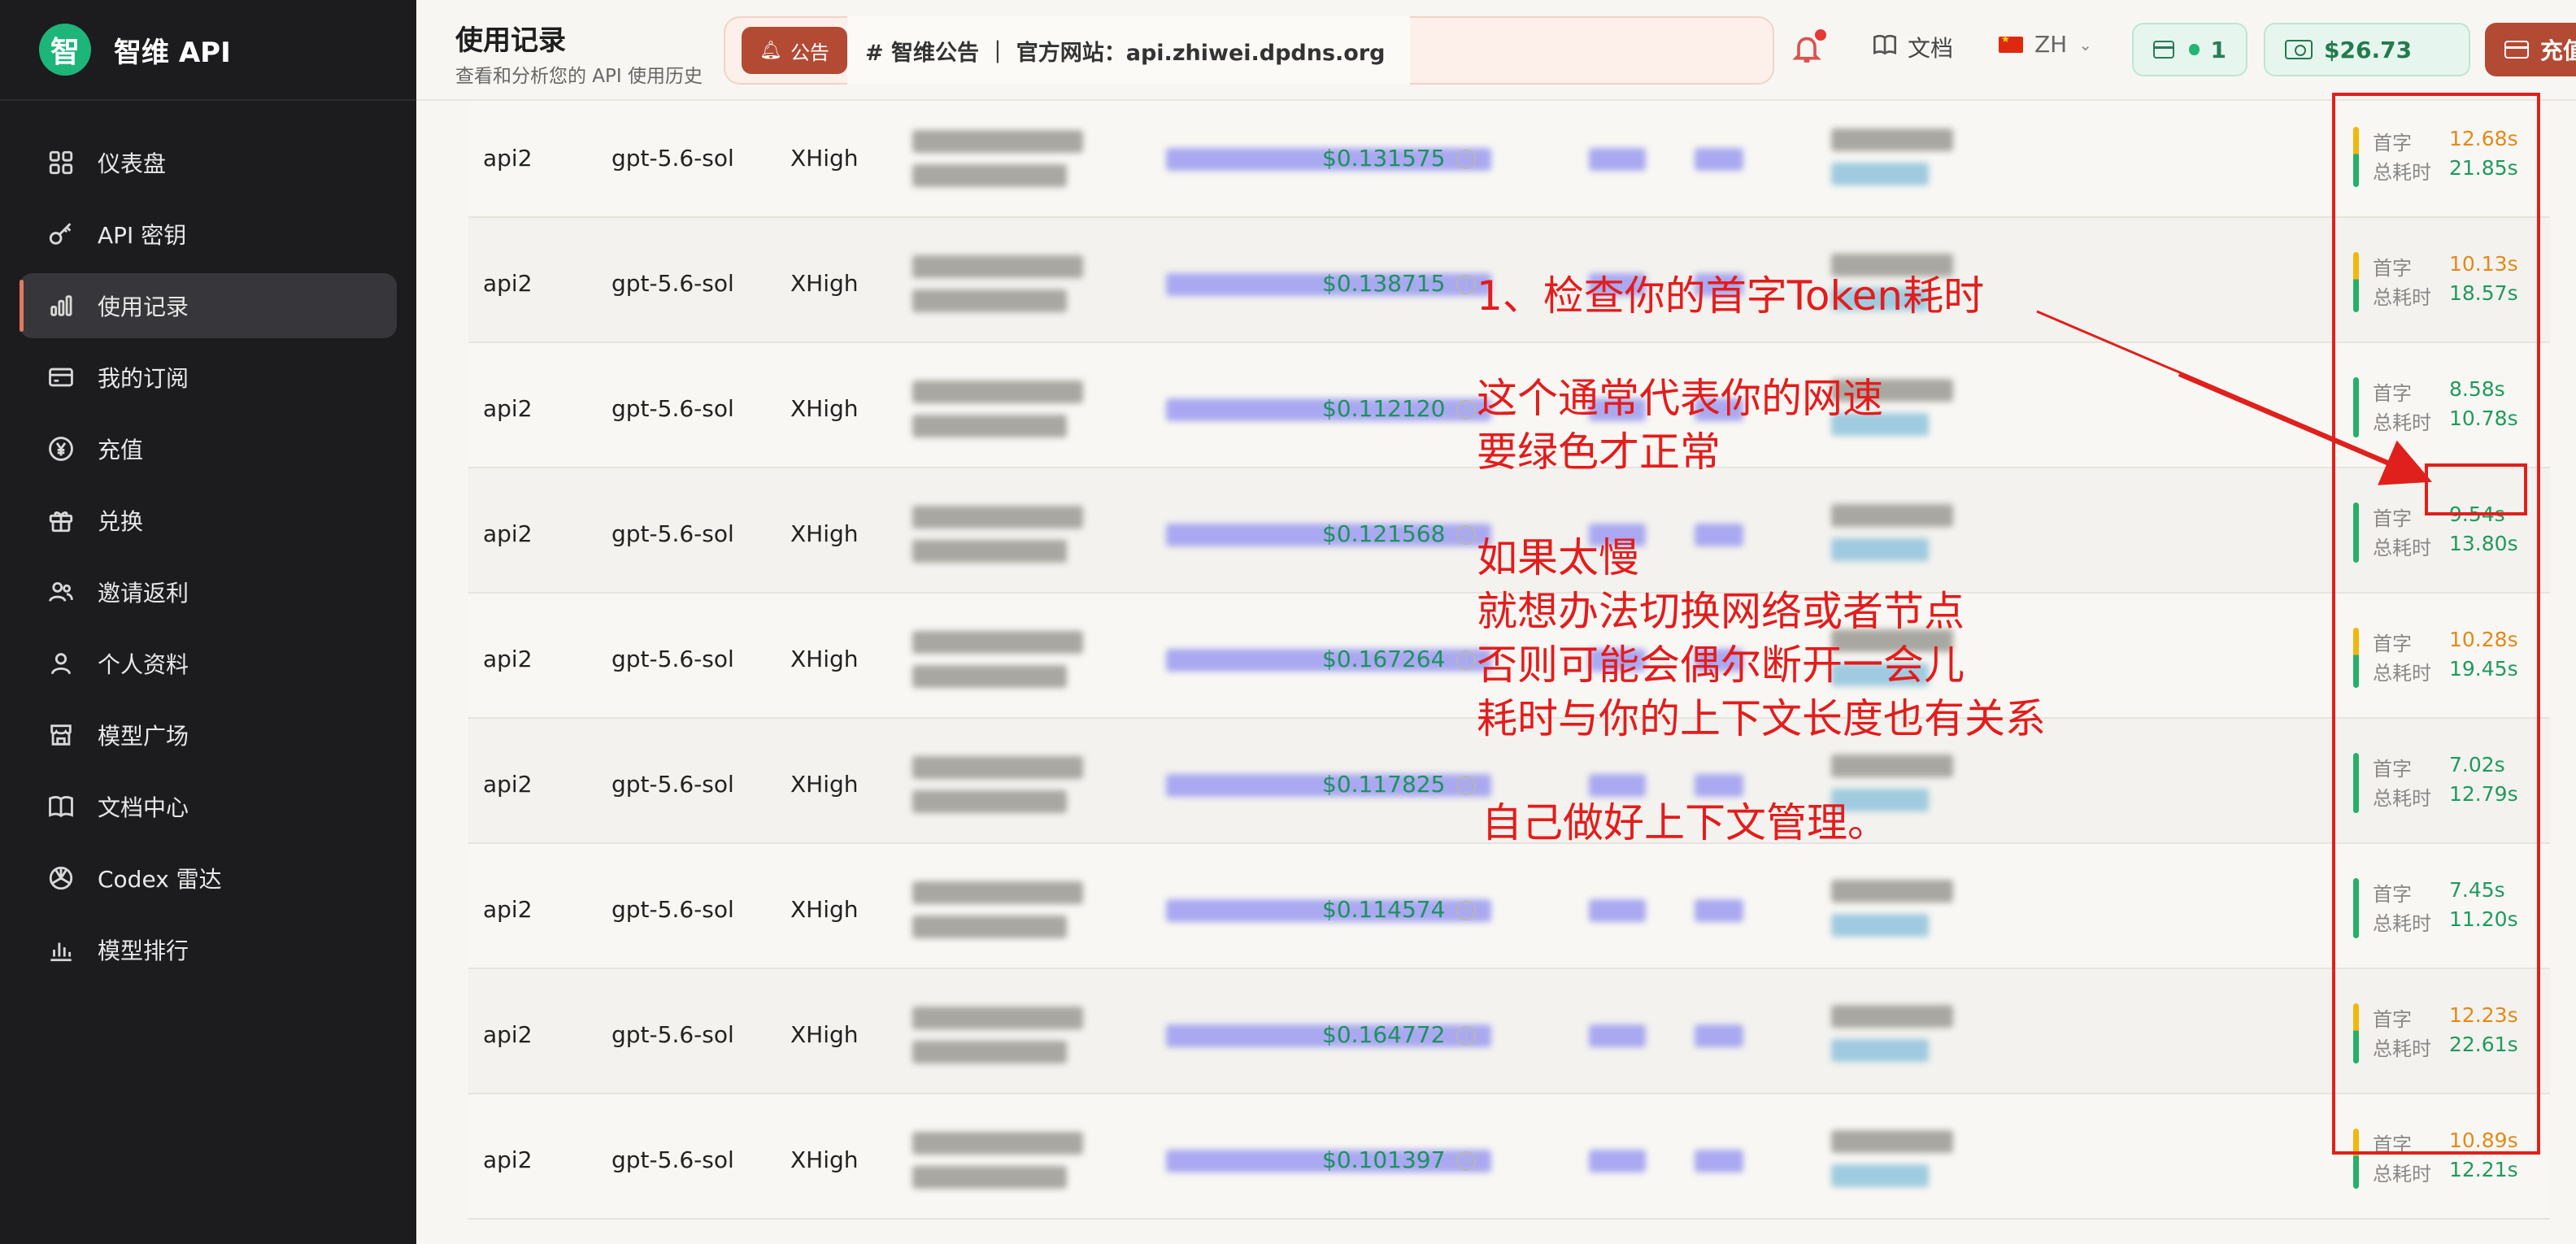 This screenshot has width=2576, height=1244. Describe the element at coordinates (1761, 719) in the screenshot. I see `annotation-line-7: 耗时与你的上下文长度也有关系` at that location.